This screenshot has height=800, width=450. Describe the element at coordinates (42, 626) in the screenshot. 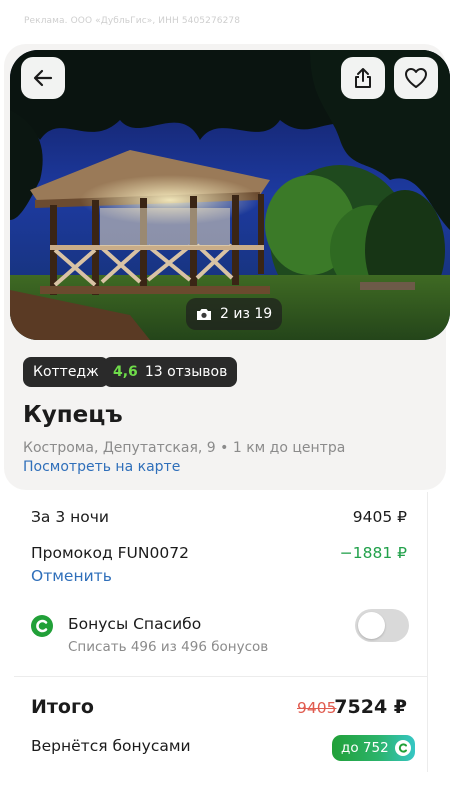

I see `sber-spasibo-icon` at that location.